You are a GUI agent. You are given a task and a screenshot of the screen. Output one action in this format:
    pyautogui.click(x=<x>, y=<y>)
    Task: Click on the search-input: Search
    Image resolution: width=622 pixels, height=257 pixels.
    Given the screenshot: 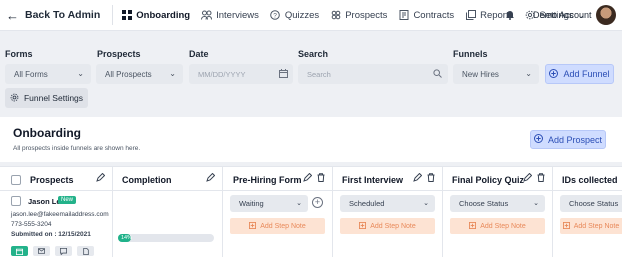 What is the action you would take?
    pyautogui.click(x=373, y=74)
    